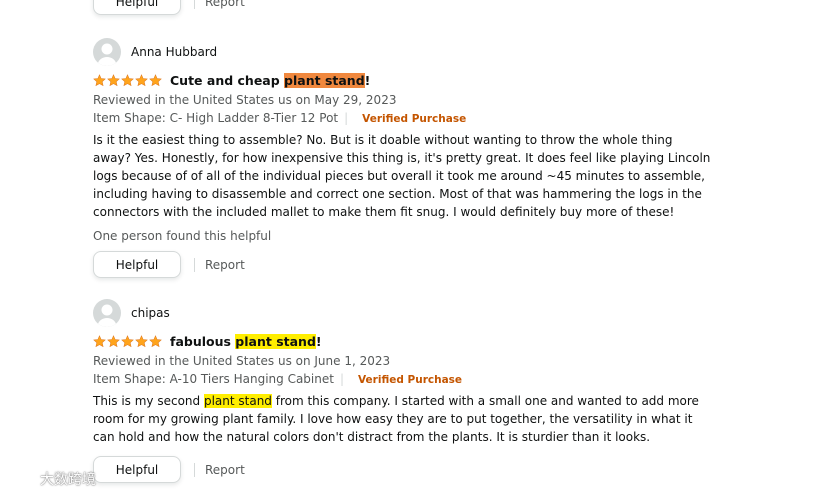 The width and height of the screenshot is (814, 497). What do you see at coordinates (203, 341) in the screenshot?
I see `title-text: fabulous` at bounding box center [203, 341].